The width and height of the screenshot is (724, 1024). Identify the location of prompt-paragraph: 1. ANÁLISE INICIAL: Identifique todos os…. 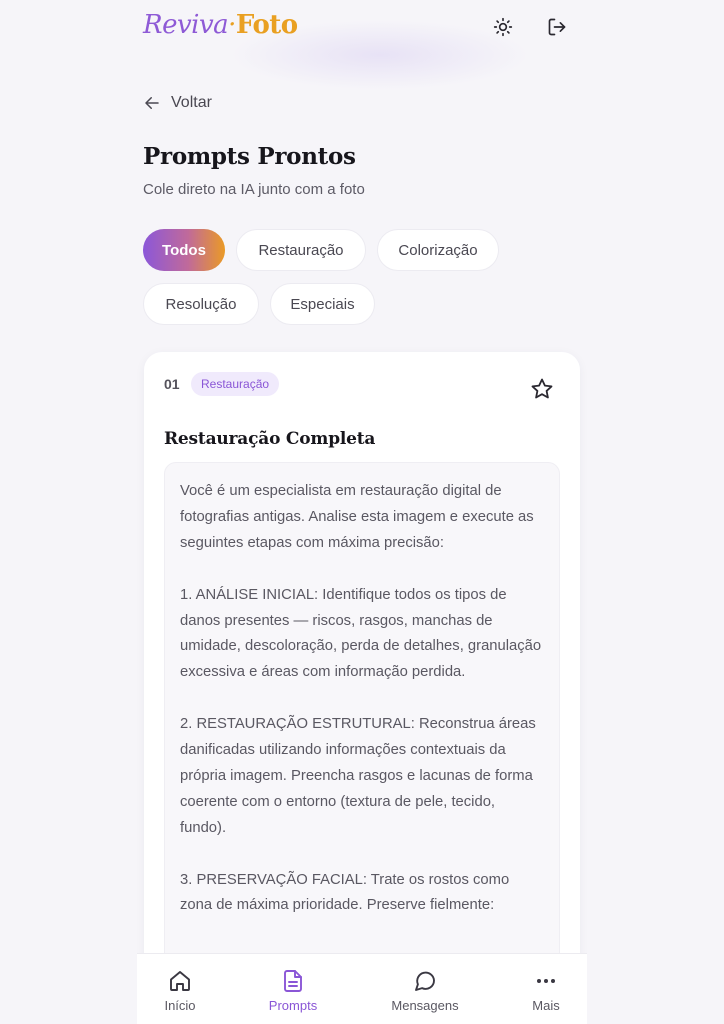
(361, 633).